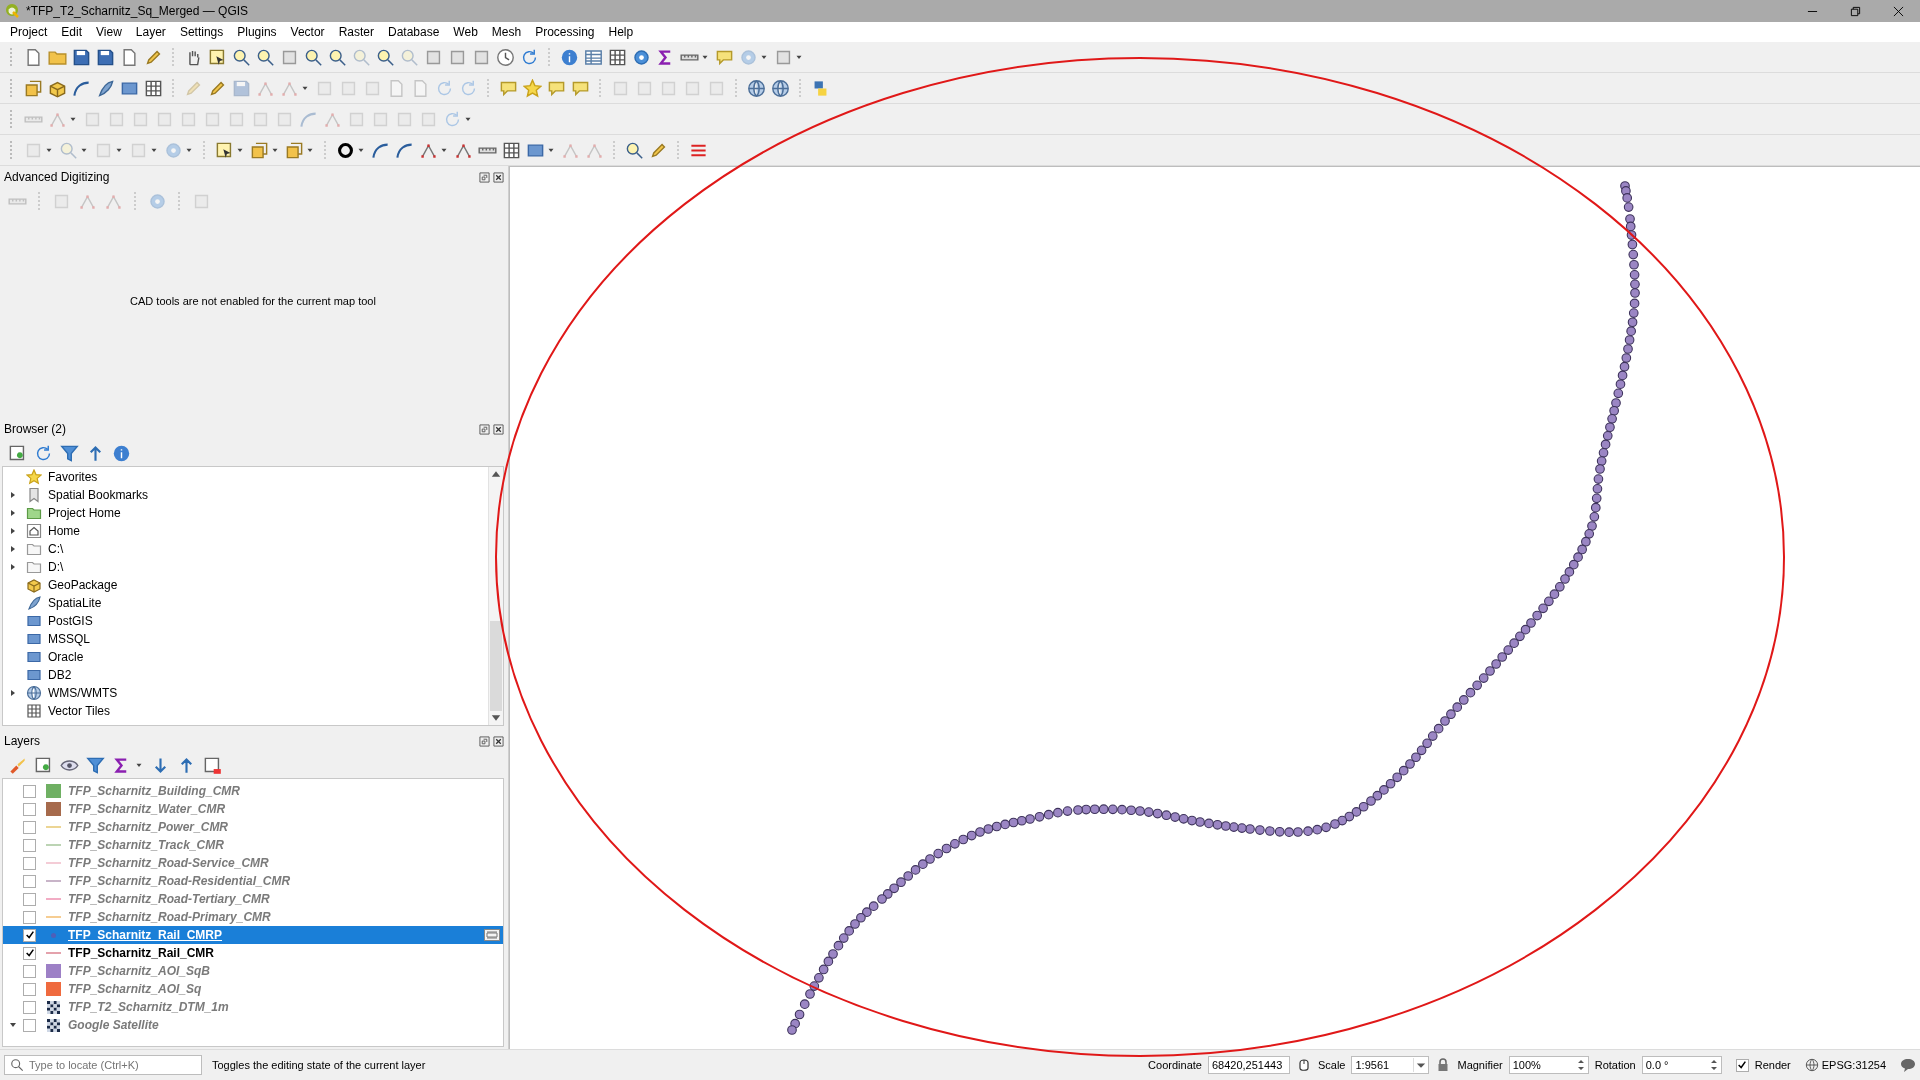  Describe the element at coordinates (13, 1025) in the screenshot. I see `collapse-arrow-icon` at that location.